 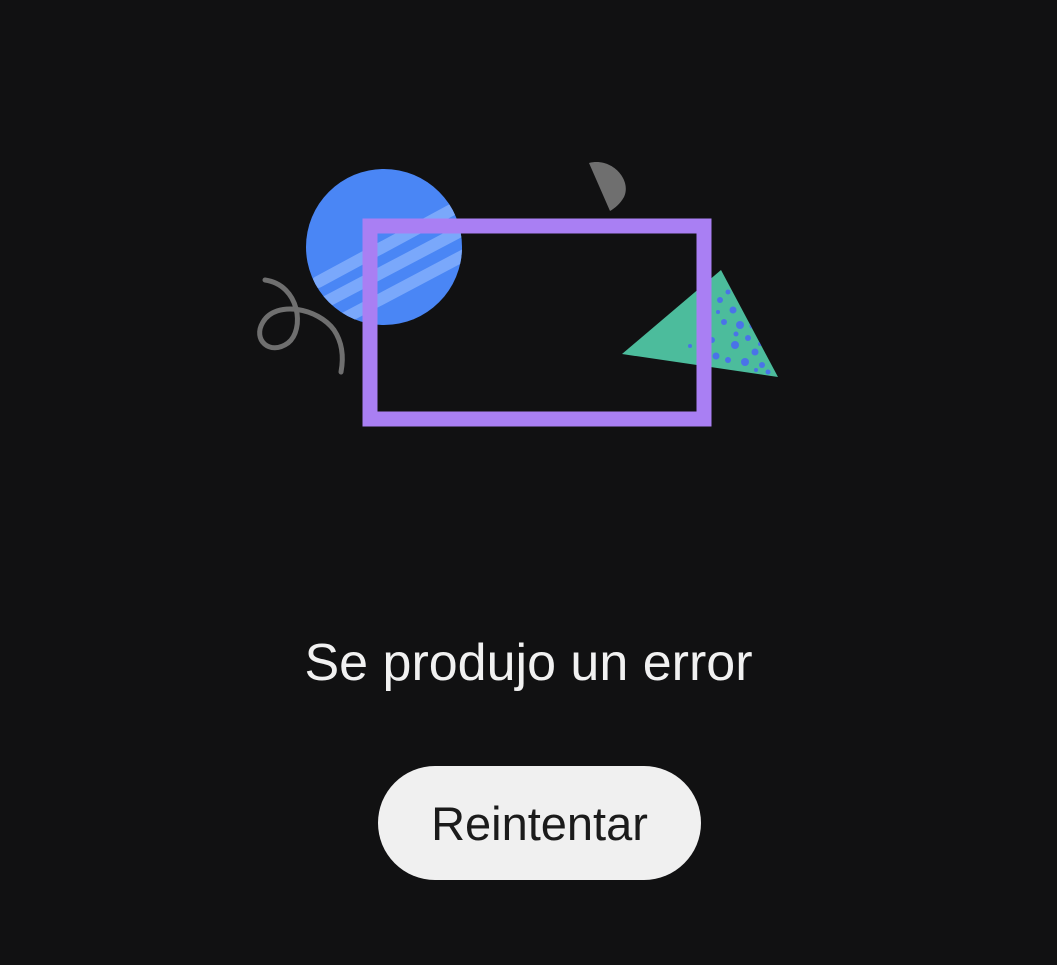 What do you see at coordinates (517, 294) in the screenshot?
I see `error-illustration` at bounding box center [517, 294].